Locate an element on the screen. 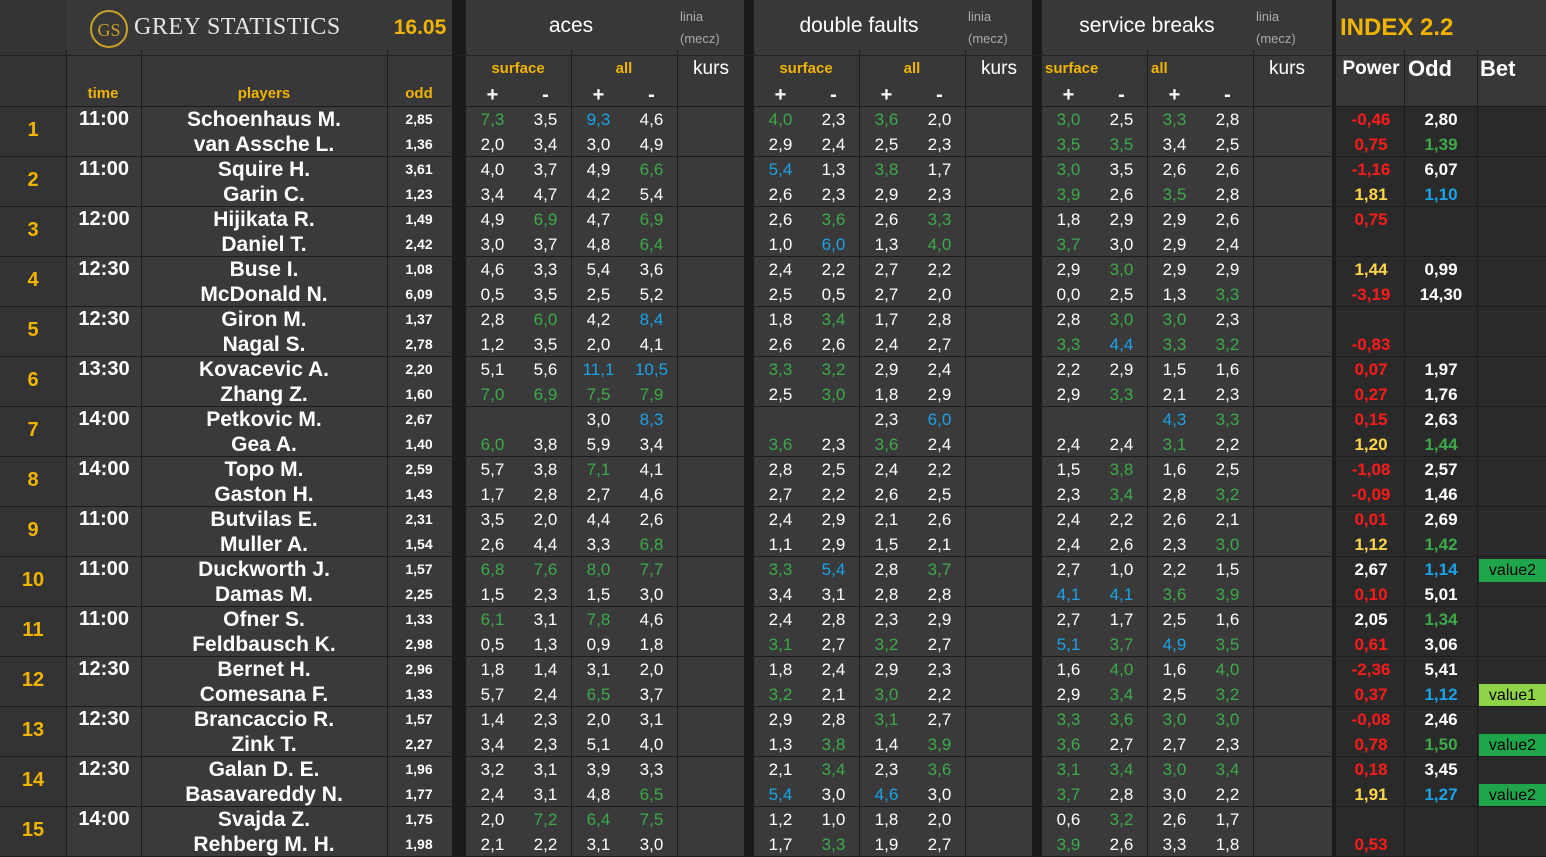  player-name: Muller A. is located at coordinates (264, 544).